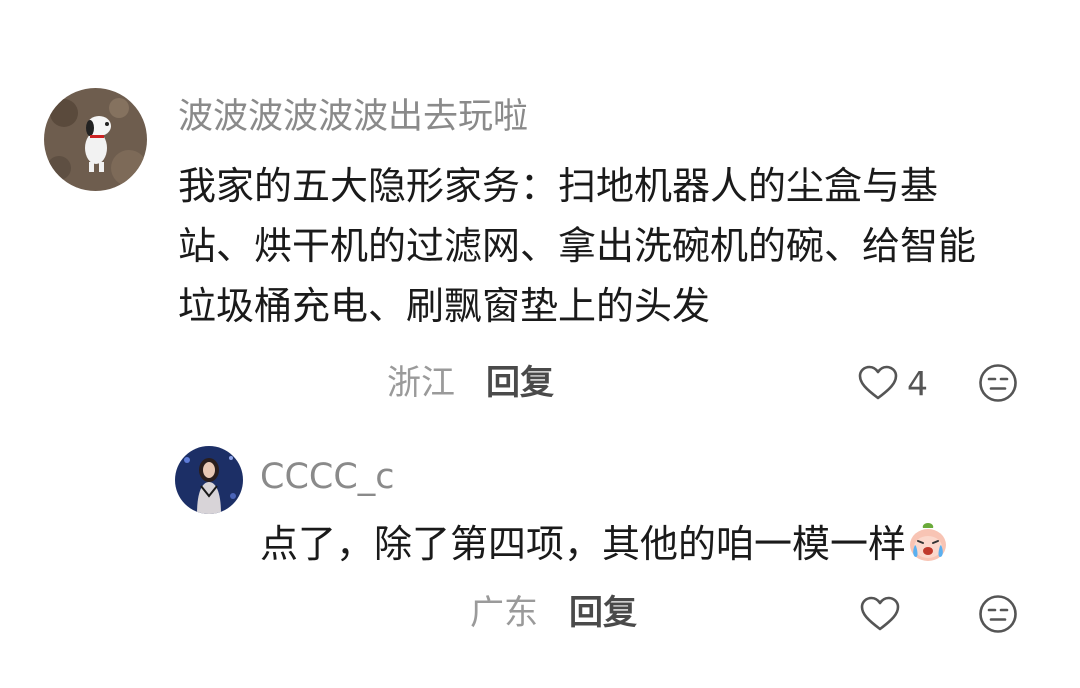 This screenshot has width=1080, height=688. I want to click on snoopy-avatar-image, so click(95, 139).